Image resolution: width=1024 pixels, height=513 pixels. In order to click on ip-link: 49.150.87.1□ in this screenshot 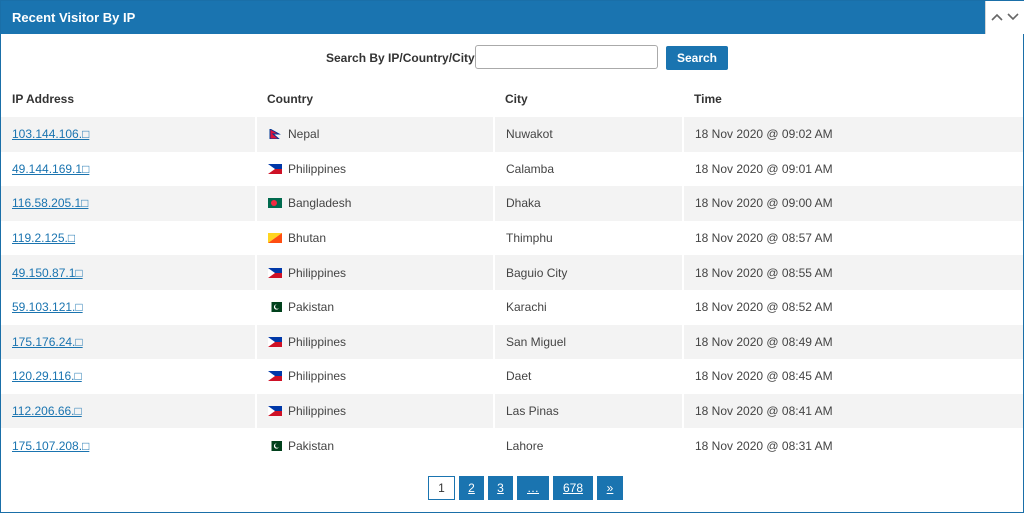, I will do `click(47, 273)`.